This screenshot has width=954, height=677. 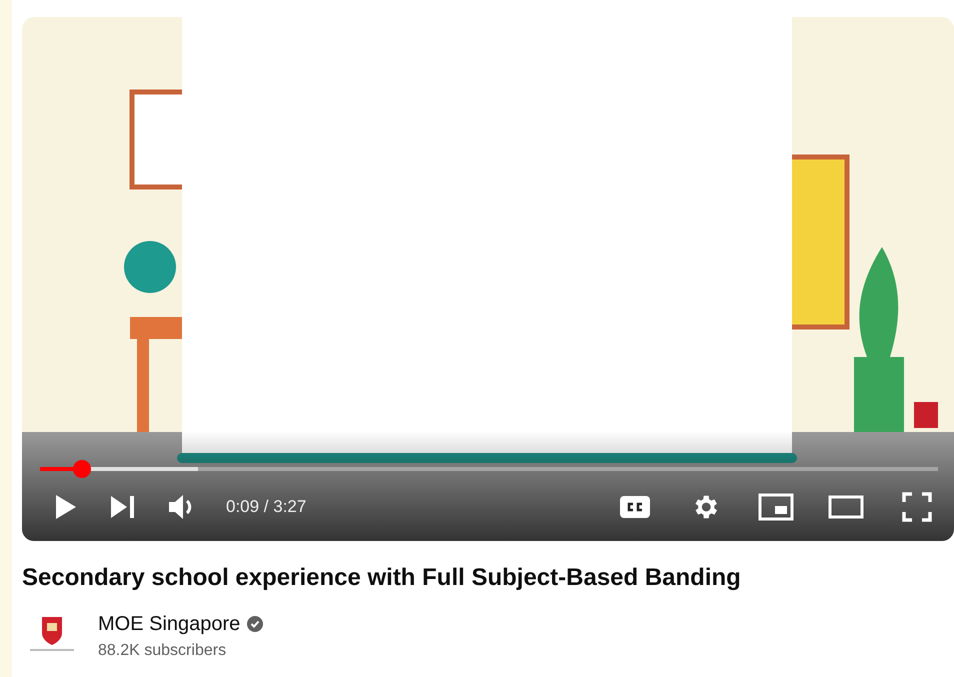 I want to click on video-title: Secondary school experience with Full Subject-Based Banding, so click(x=382, y=578).